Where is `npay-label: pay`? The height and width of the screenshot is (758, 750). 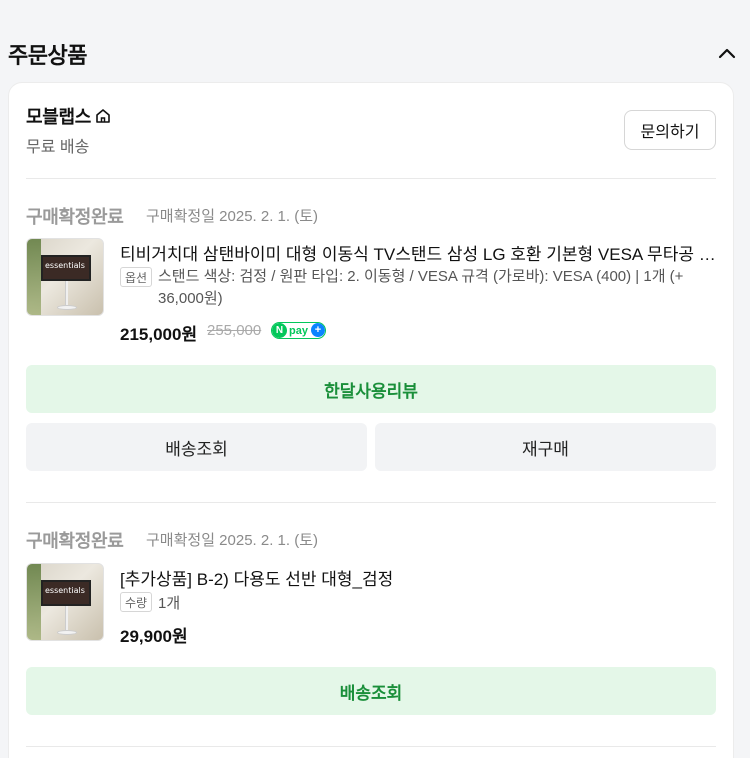 npay-label: pay is located at coordinates (298, 330).